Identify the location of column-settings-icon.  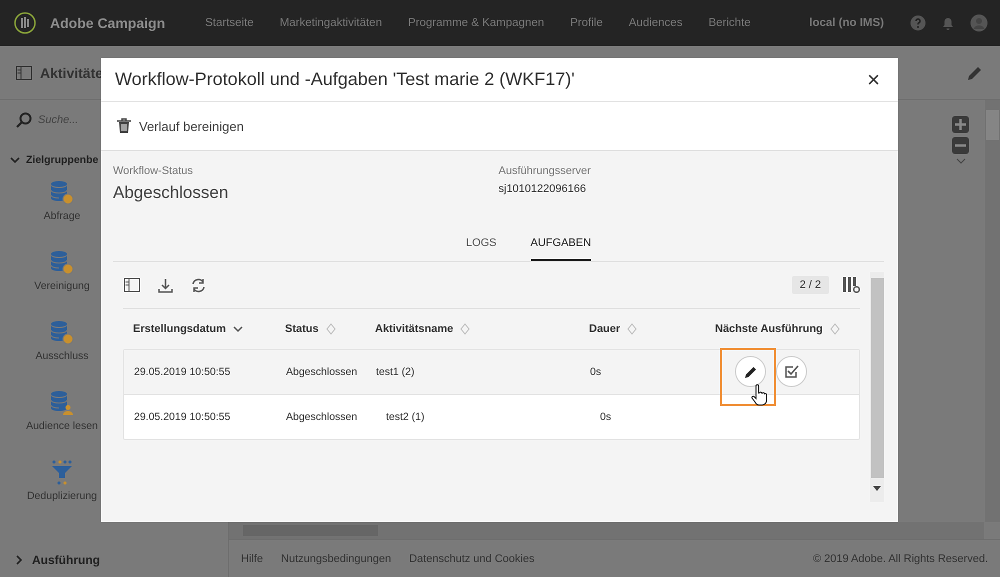
(851, 285).